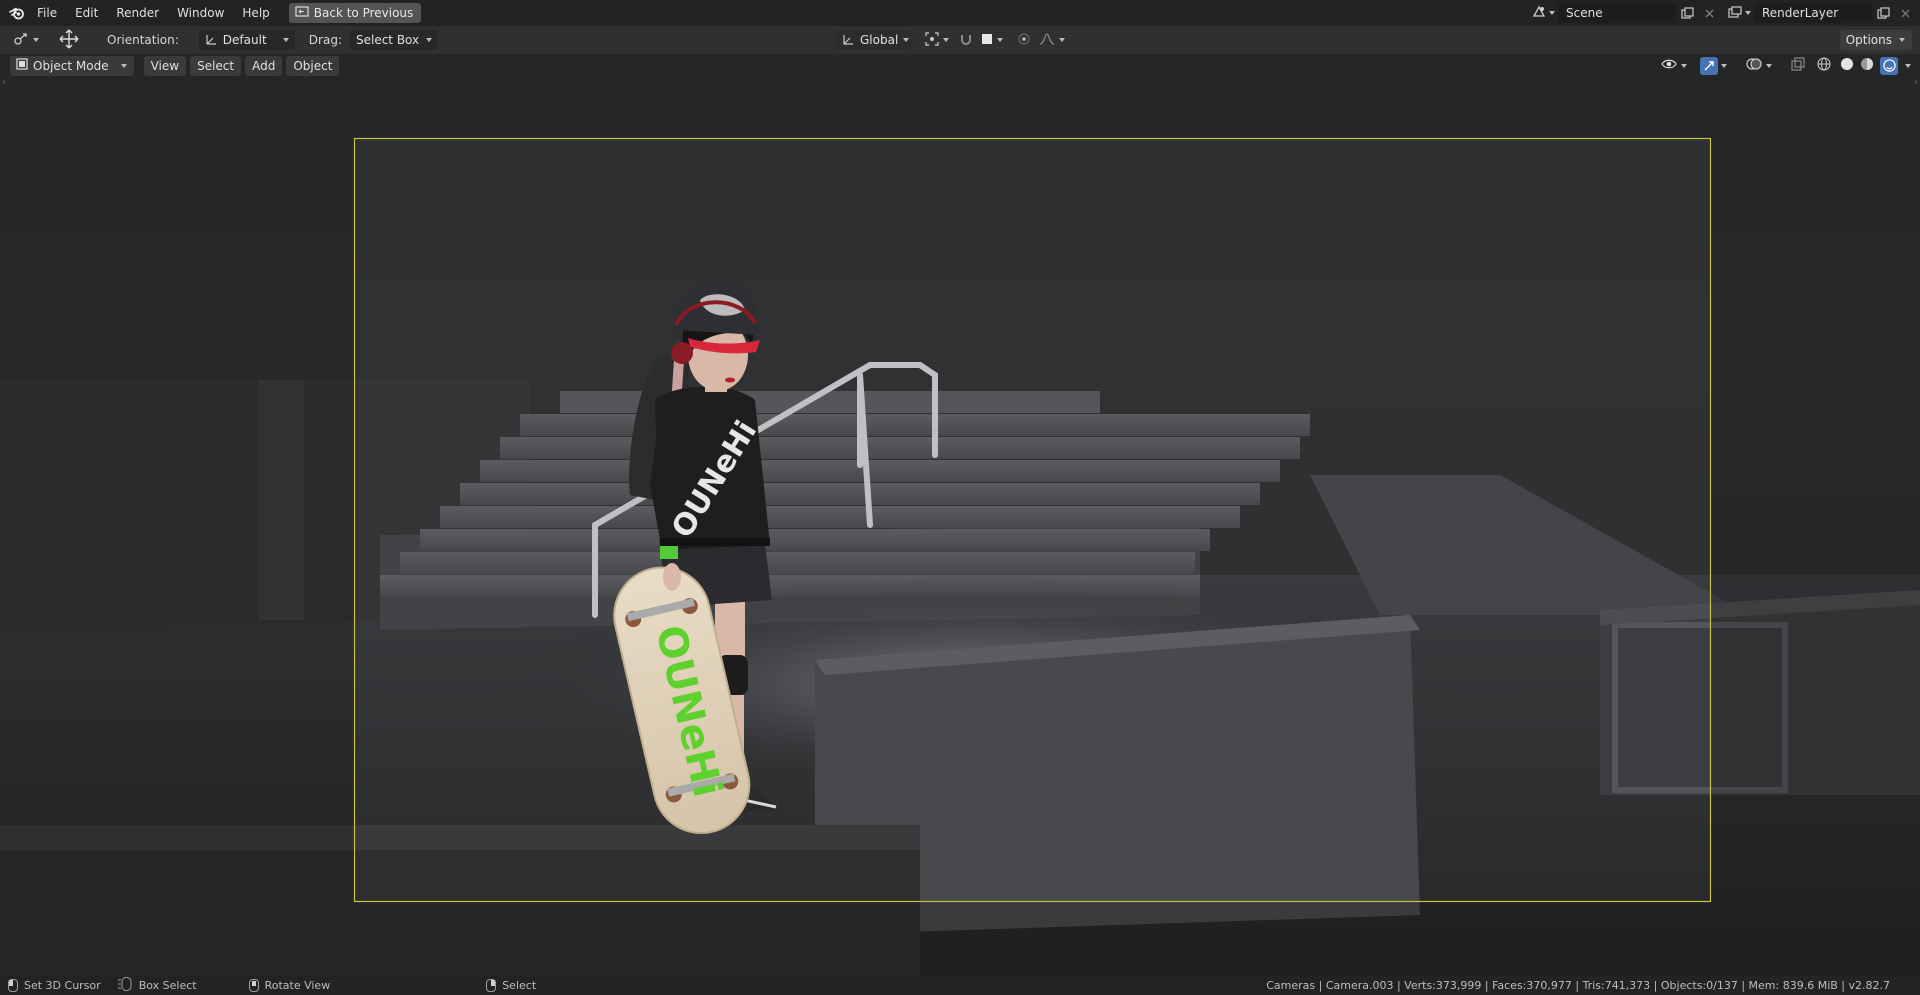  I want to click on material-preview-button, so click(1867, 66).